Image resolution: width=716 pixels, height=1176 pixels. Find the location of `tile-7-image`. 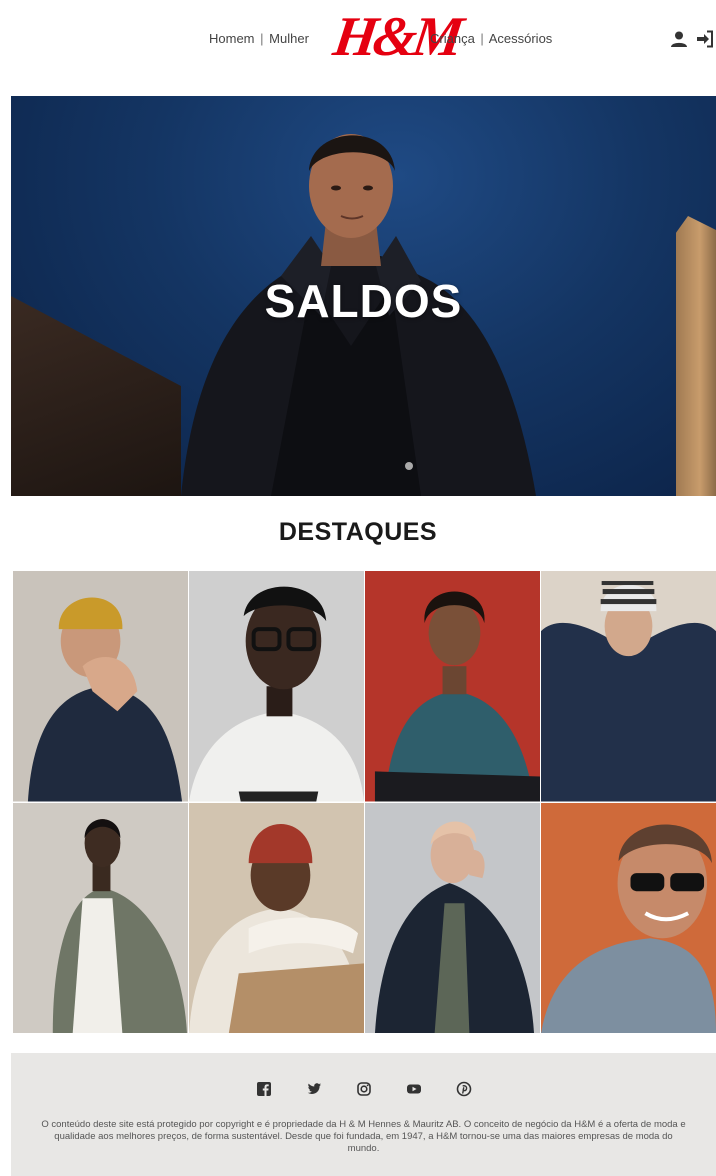

tile-7-image is located at coordinates (452, 917).